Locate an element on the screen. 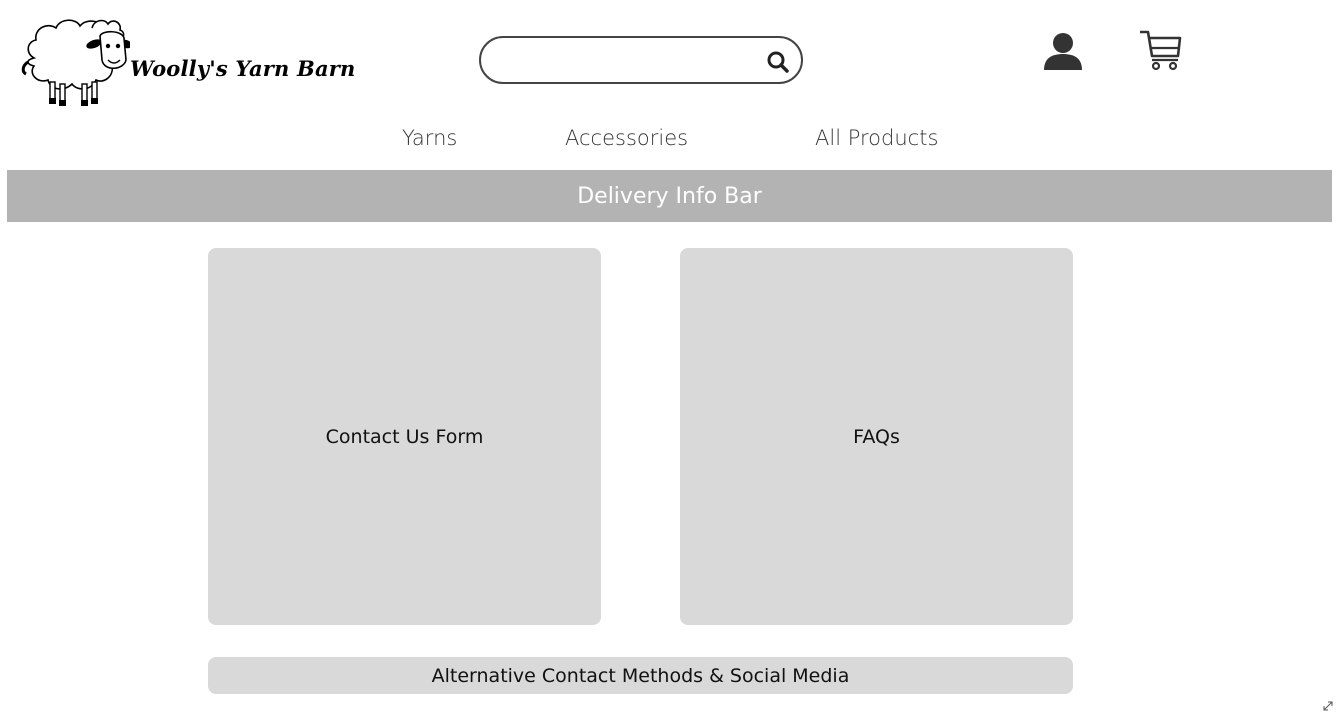 Image resolution: width=1336 pixels, height=728 pixels. faqs-label: FAQs is located at coordinates (876, 436).